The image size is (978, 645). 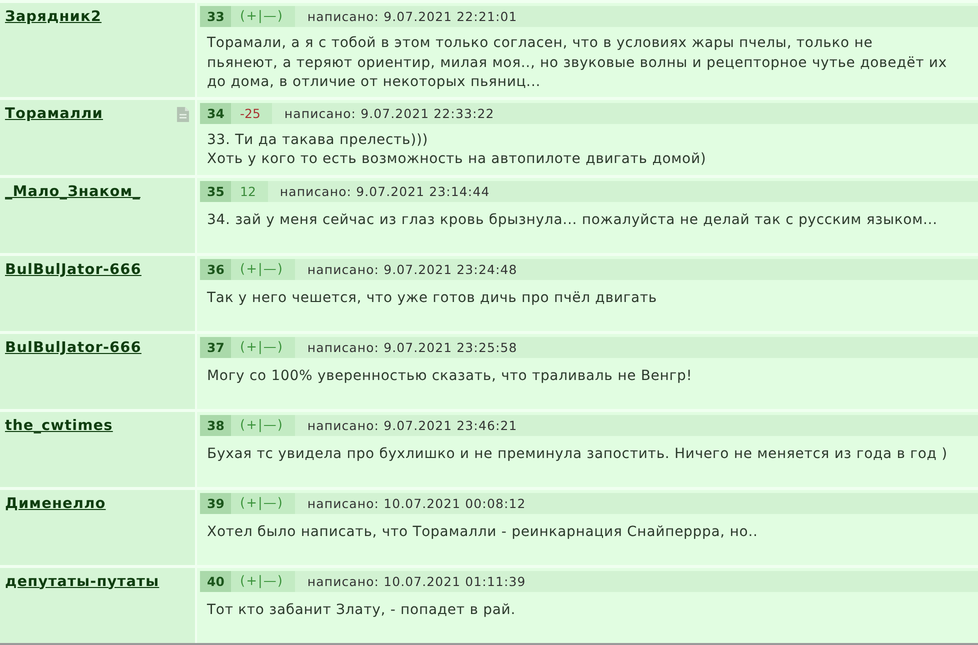 I want to click on author-link: the_cwtimes, so click(x=59, y=426).